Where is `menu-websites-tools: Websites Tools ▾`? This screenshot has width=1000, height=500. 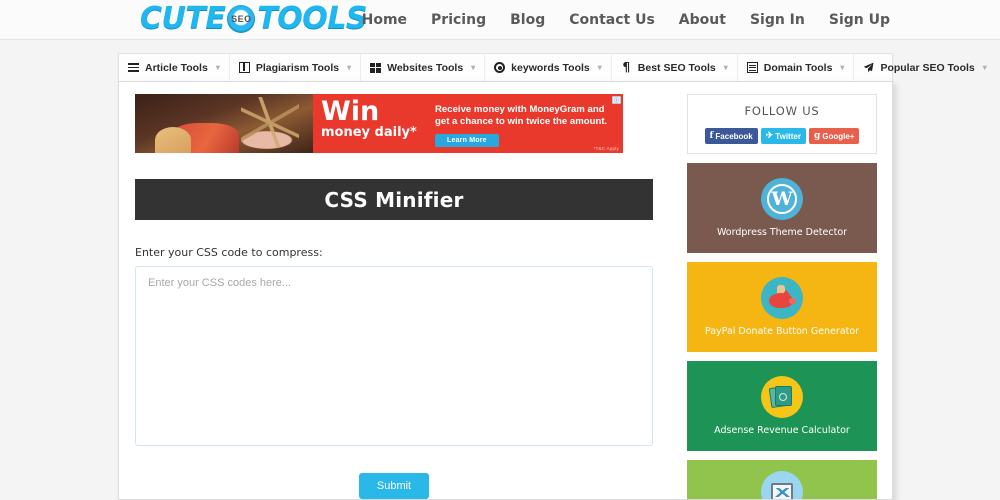 menu-websites-tools: Websites Tools ▾ is located at coordinates (423, 67).